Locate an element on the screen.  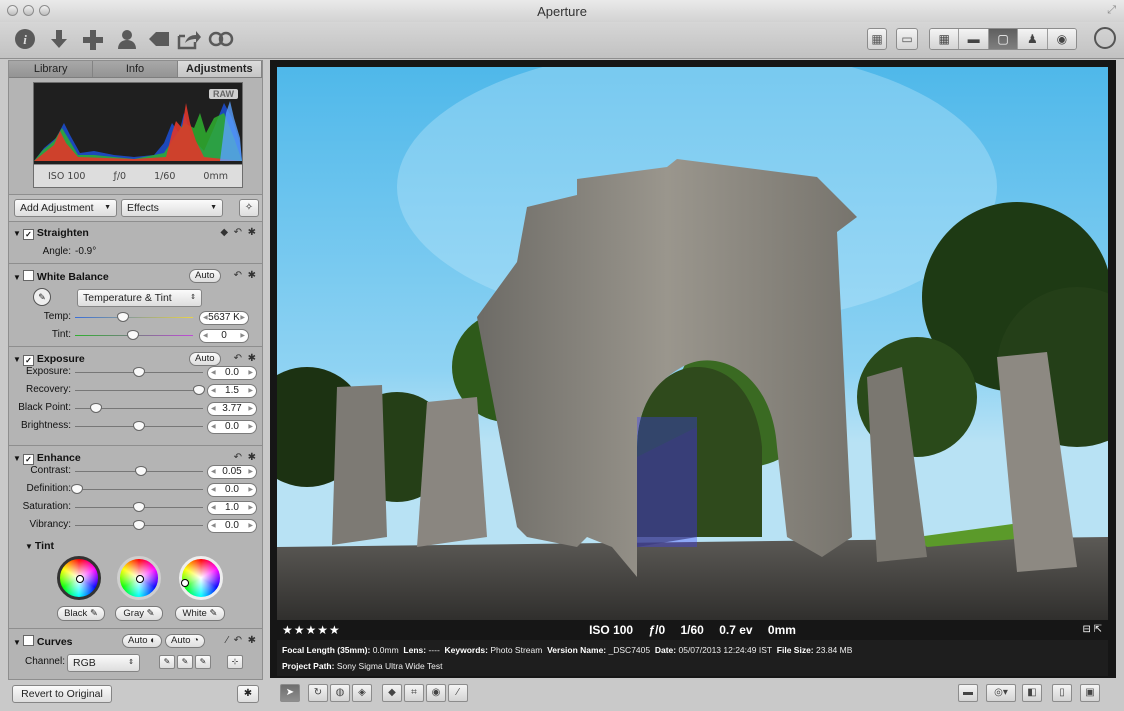
tab-adjustments: Adjustments is located at coordinates (219, 69).